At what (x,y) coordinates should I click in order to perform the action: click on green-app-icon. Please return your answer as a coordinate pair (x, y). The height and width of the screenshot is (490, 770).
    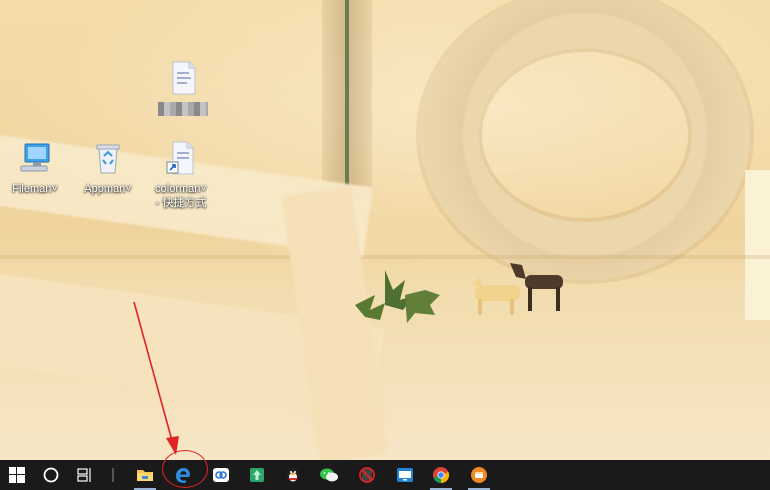
    Looking at the image, I should click on (257, 475).